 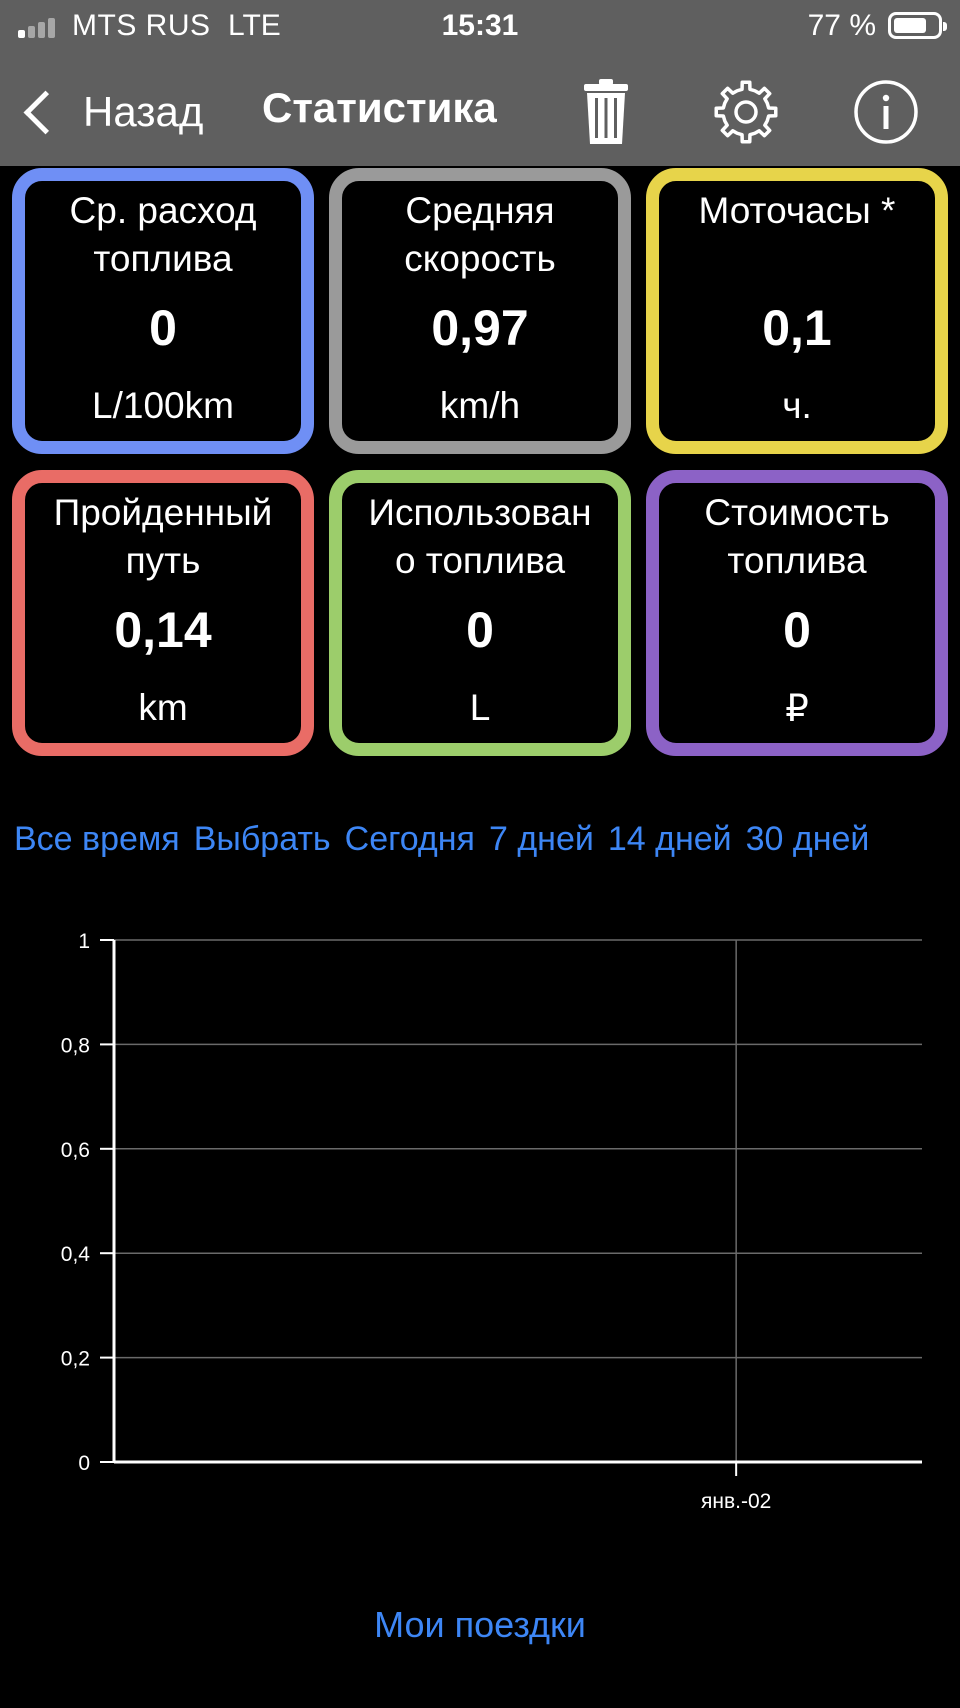 I want to click on tile-value: 0,1, so click(x=797, y=328).